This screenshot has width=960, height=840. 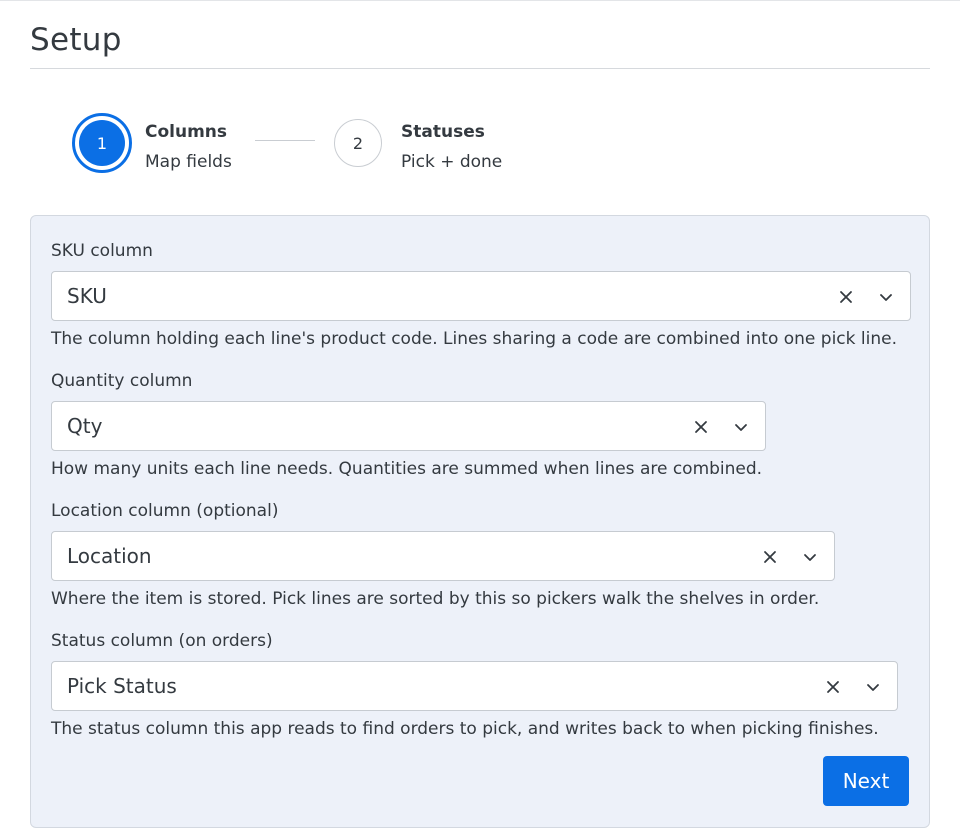 What do you see at coordinates (866, 781) in the screenshot?
I see `next-button: Next` at bounding box center [866, 781].